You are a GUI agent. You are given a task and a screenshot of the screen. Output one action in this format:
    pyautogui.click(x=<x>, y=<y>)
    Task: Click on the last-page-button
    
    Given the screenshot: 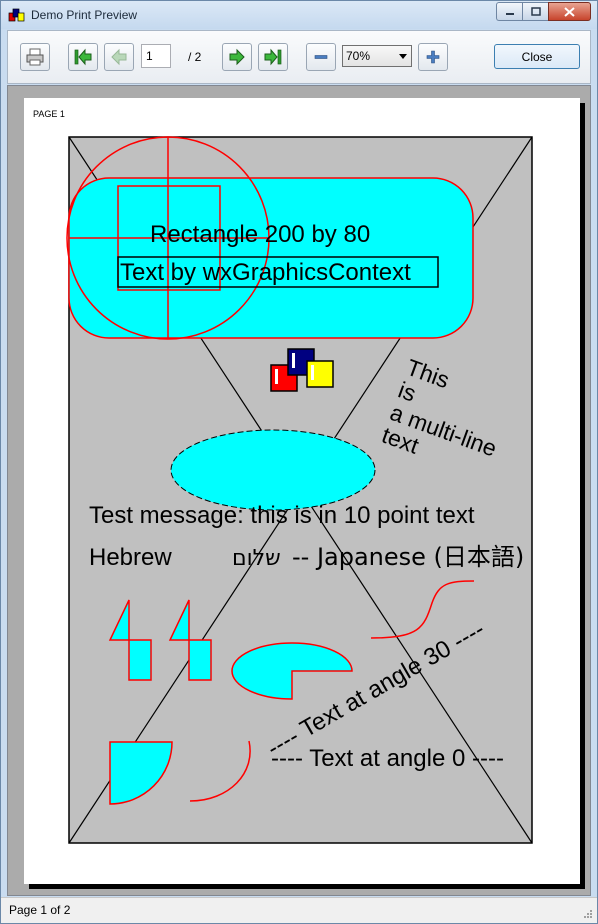 What is the action you would take?
    pyautogui.click(x=273, y=57)
    